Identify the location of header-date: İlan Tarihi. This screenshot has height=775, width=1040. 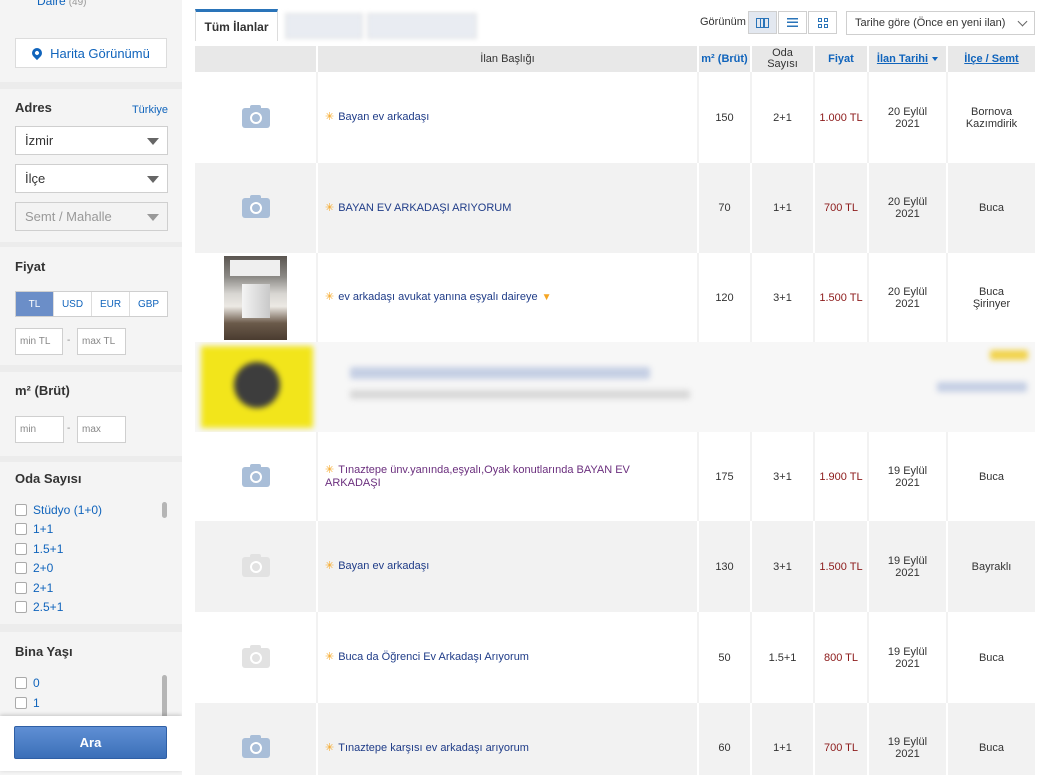
(906, 59).